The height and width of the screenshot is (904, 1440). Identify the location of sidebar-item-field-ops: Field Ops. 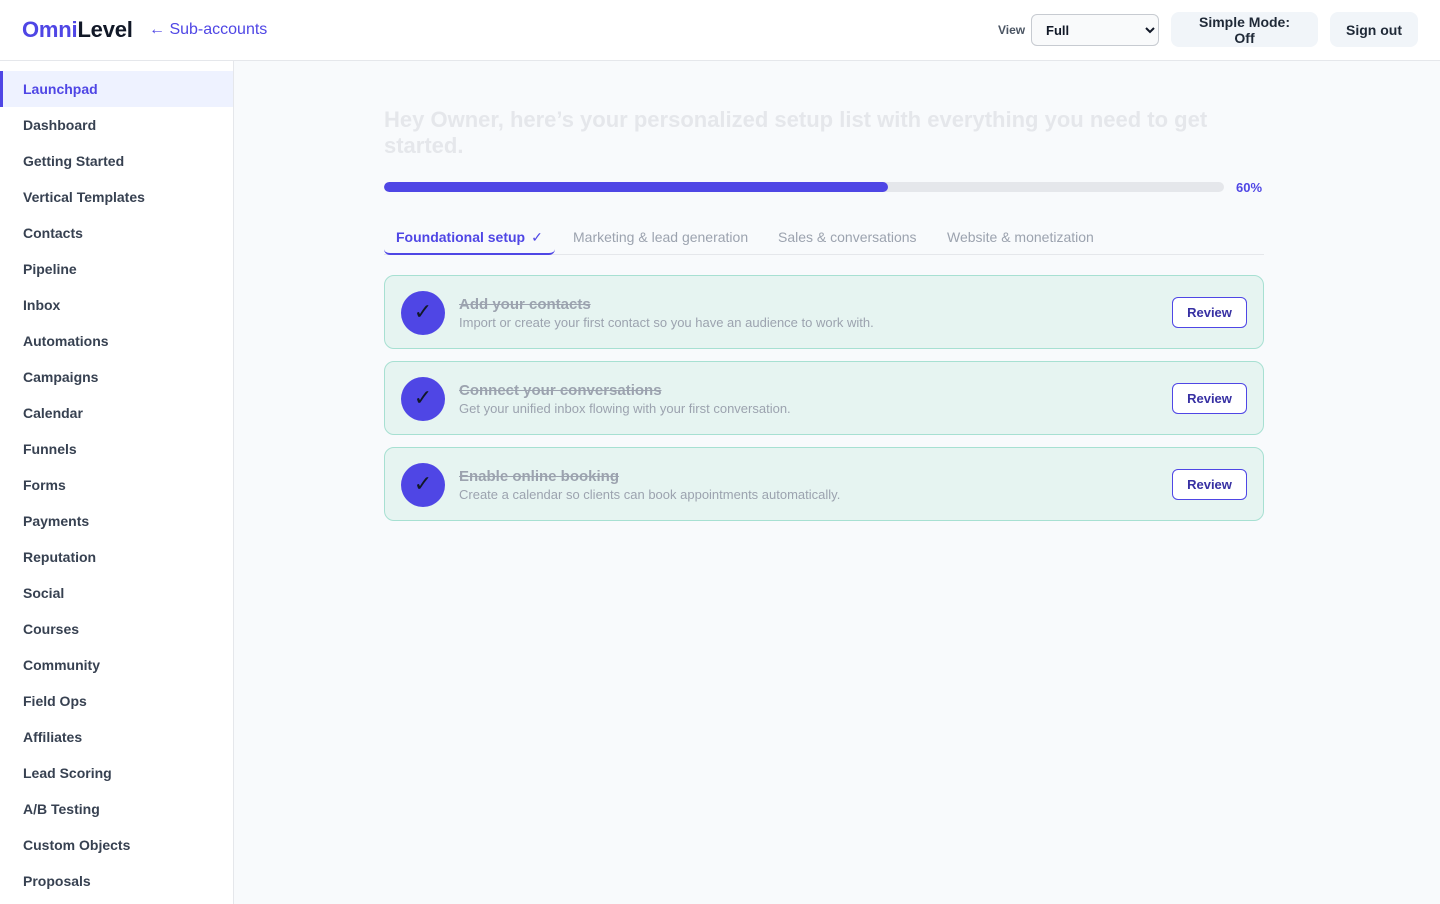
(116, 701).